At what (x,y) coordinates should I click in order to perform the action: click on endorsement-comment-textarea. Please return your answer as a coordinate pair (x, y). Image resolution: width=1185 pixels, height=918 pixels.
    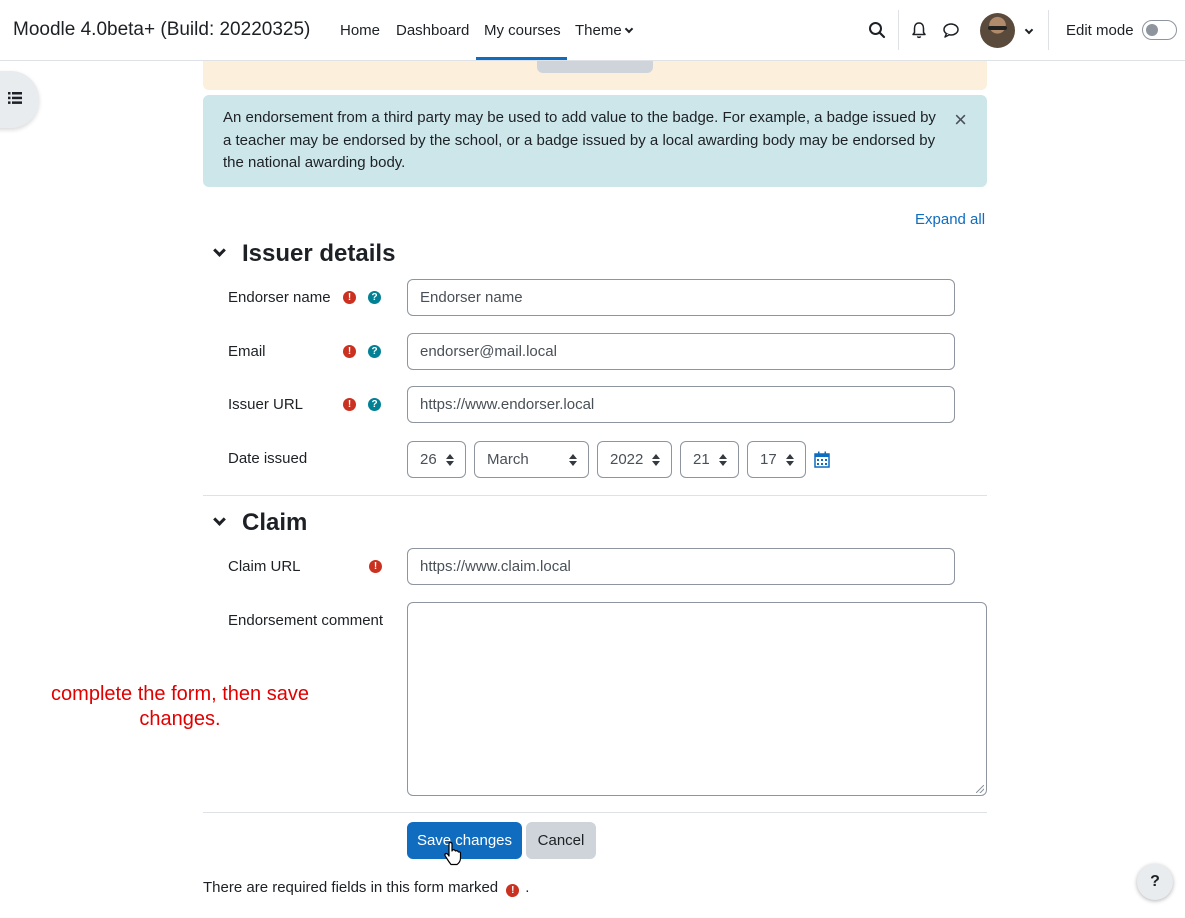
    Looking at the image, I should click on (697, 699).